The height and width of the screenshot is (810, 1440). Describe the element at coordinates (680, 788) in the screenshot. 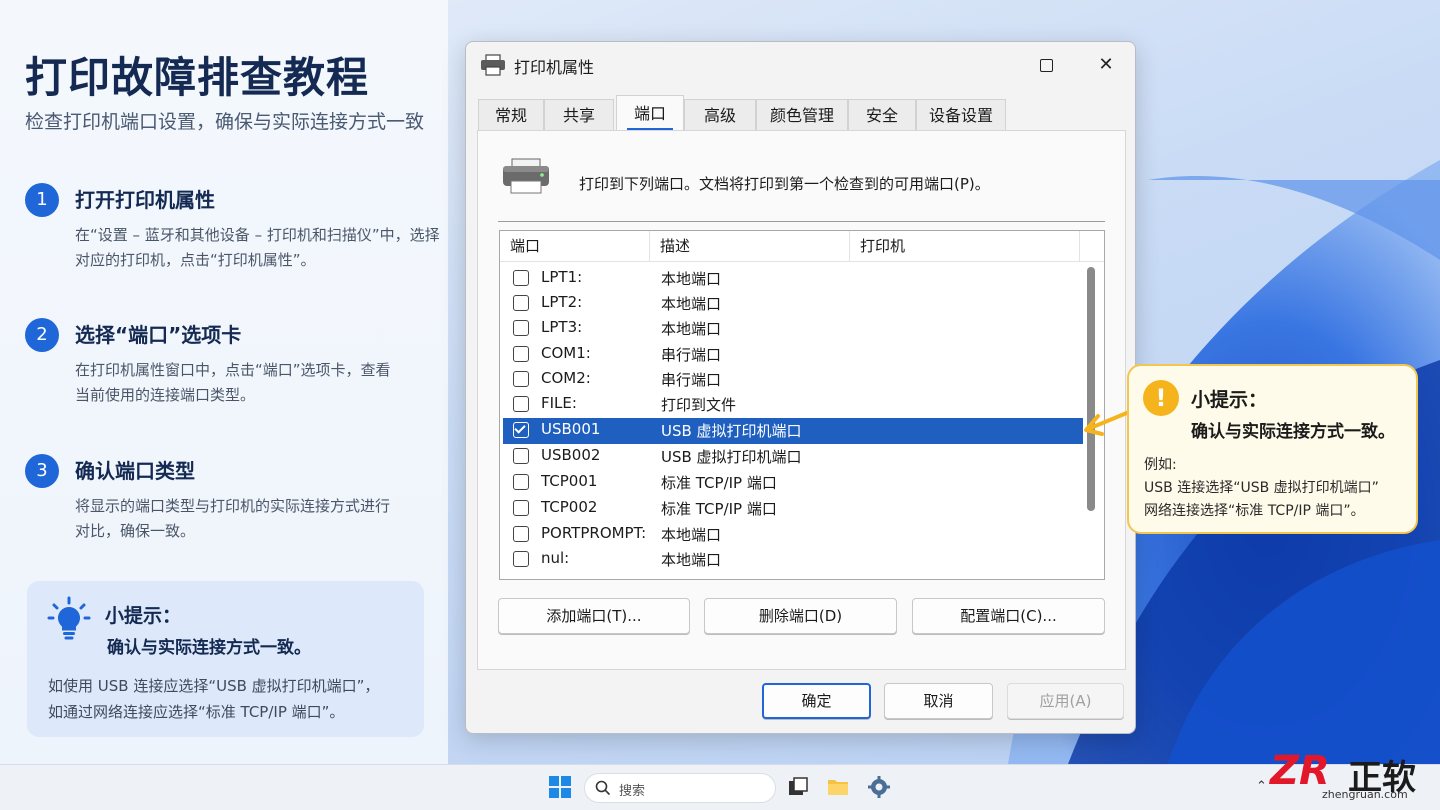

I see `taskbar-search: 搜索` at that location.